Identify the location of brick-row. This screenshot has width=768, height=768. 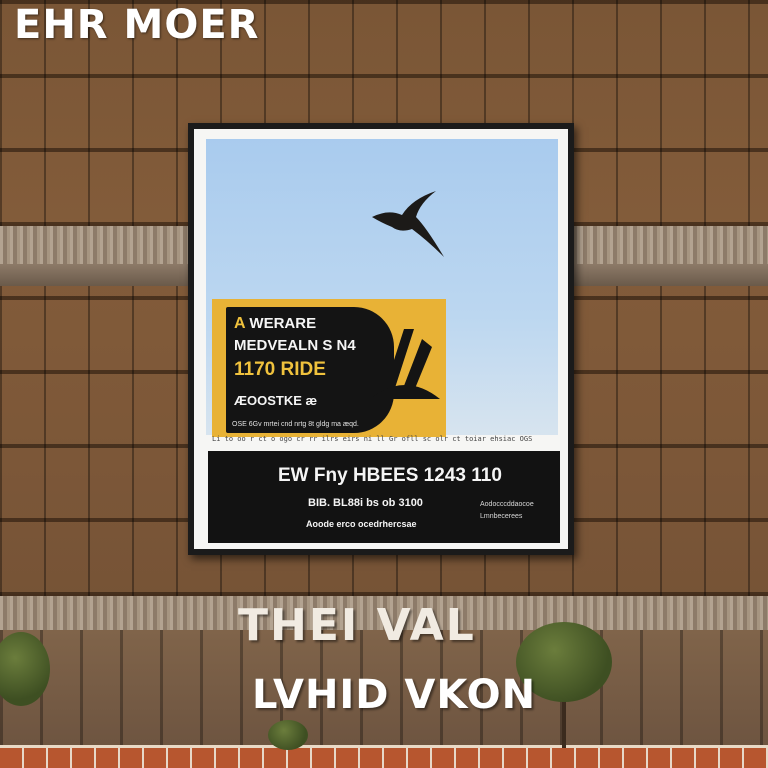
(384, 756).